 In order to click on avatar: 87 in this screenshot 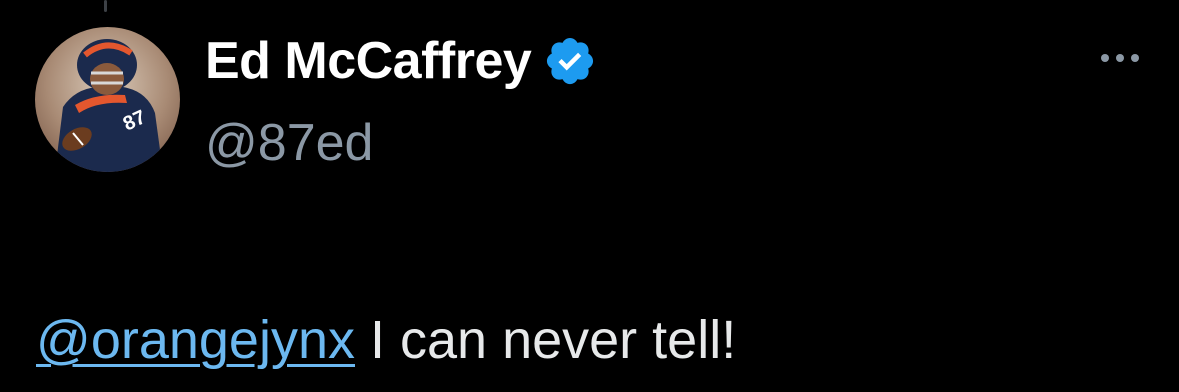, I will do `click(107, 99)`.